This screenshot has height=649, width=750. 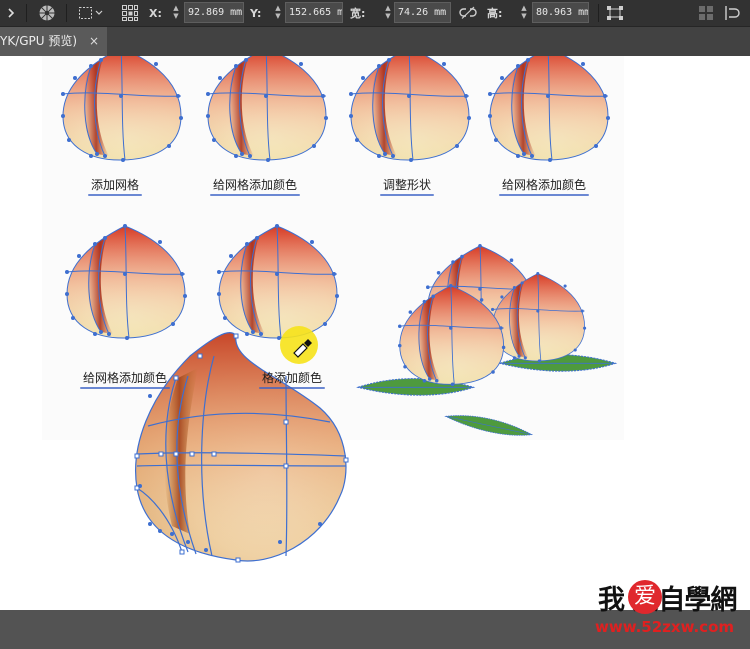 What do you see at coordinates (388, 12) in the screenshot?
I see `width-stepper: ▲ ▼` at bounding box center [388, 12].